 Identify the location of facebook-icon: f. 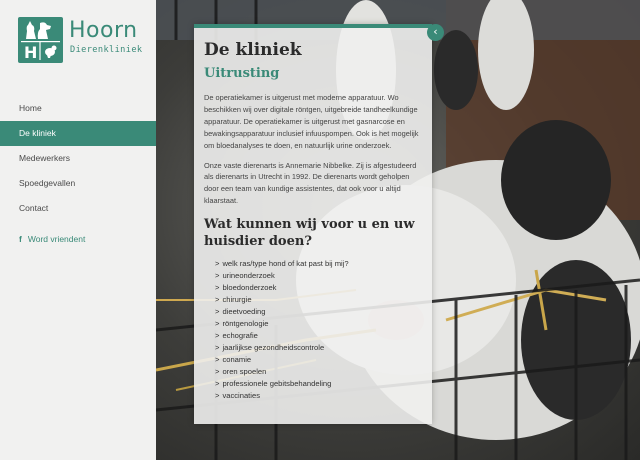
(20, 239).